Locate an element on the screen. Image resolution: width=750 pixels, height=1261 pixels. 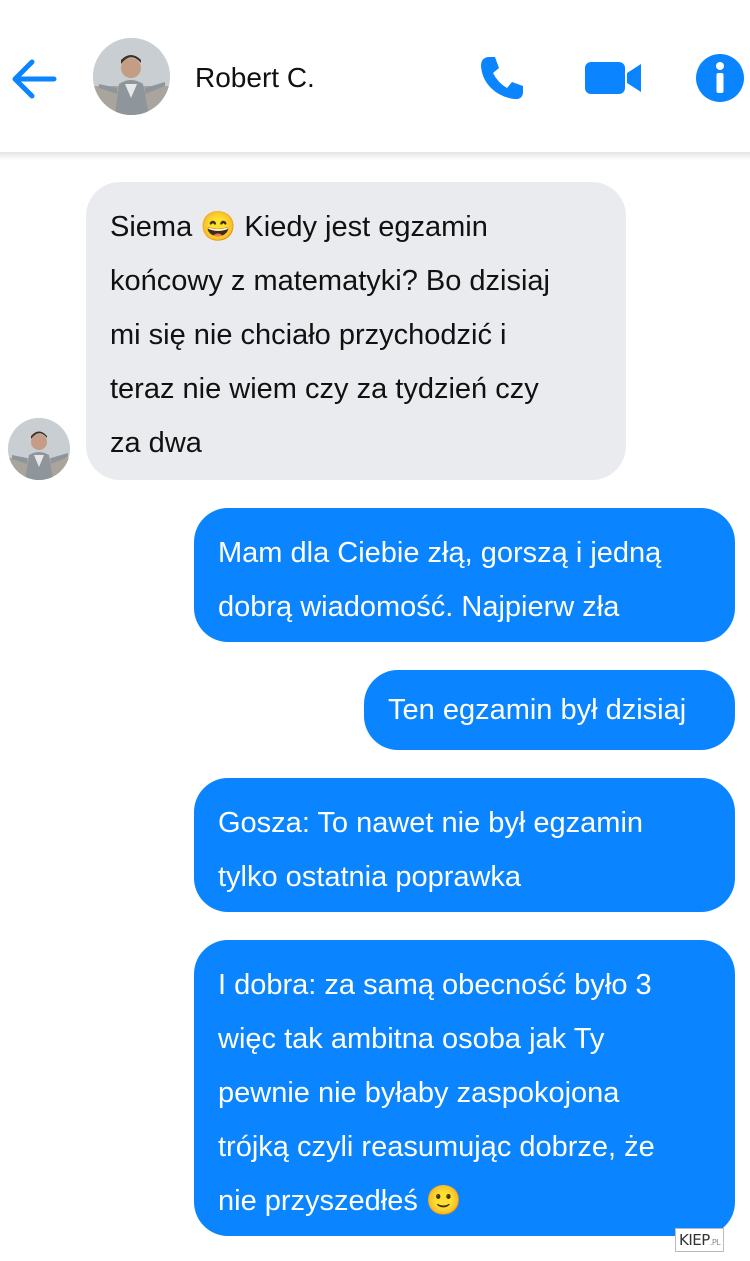
contact-name: Robert C. is located at coordinates (255, 78).